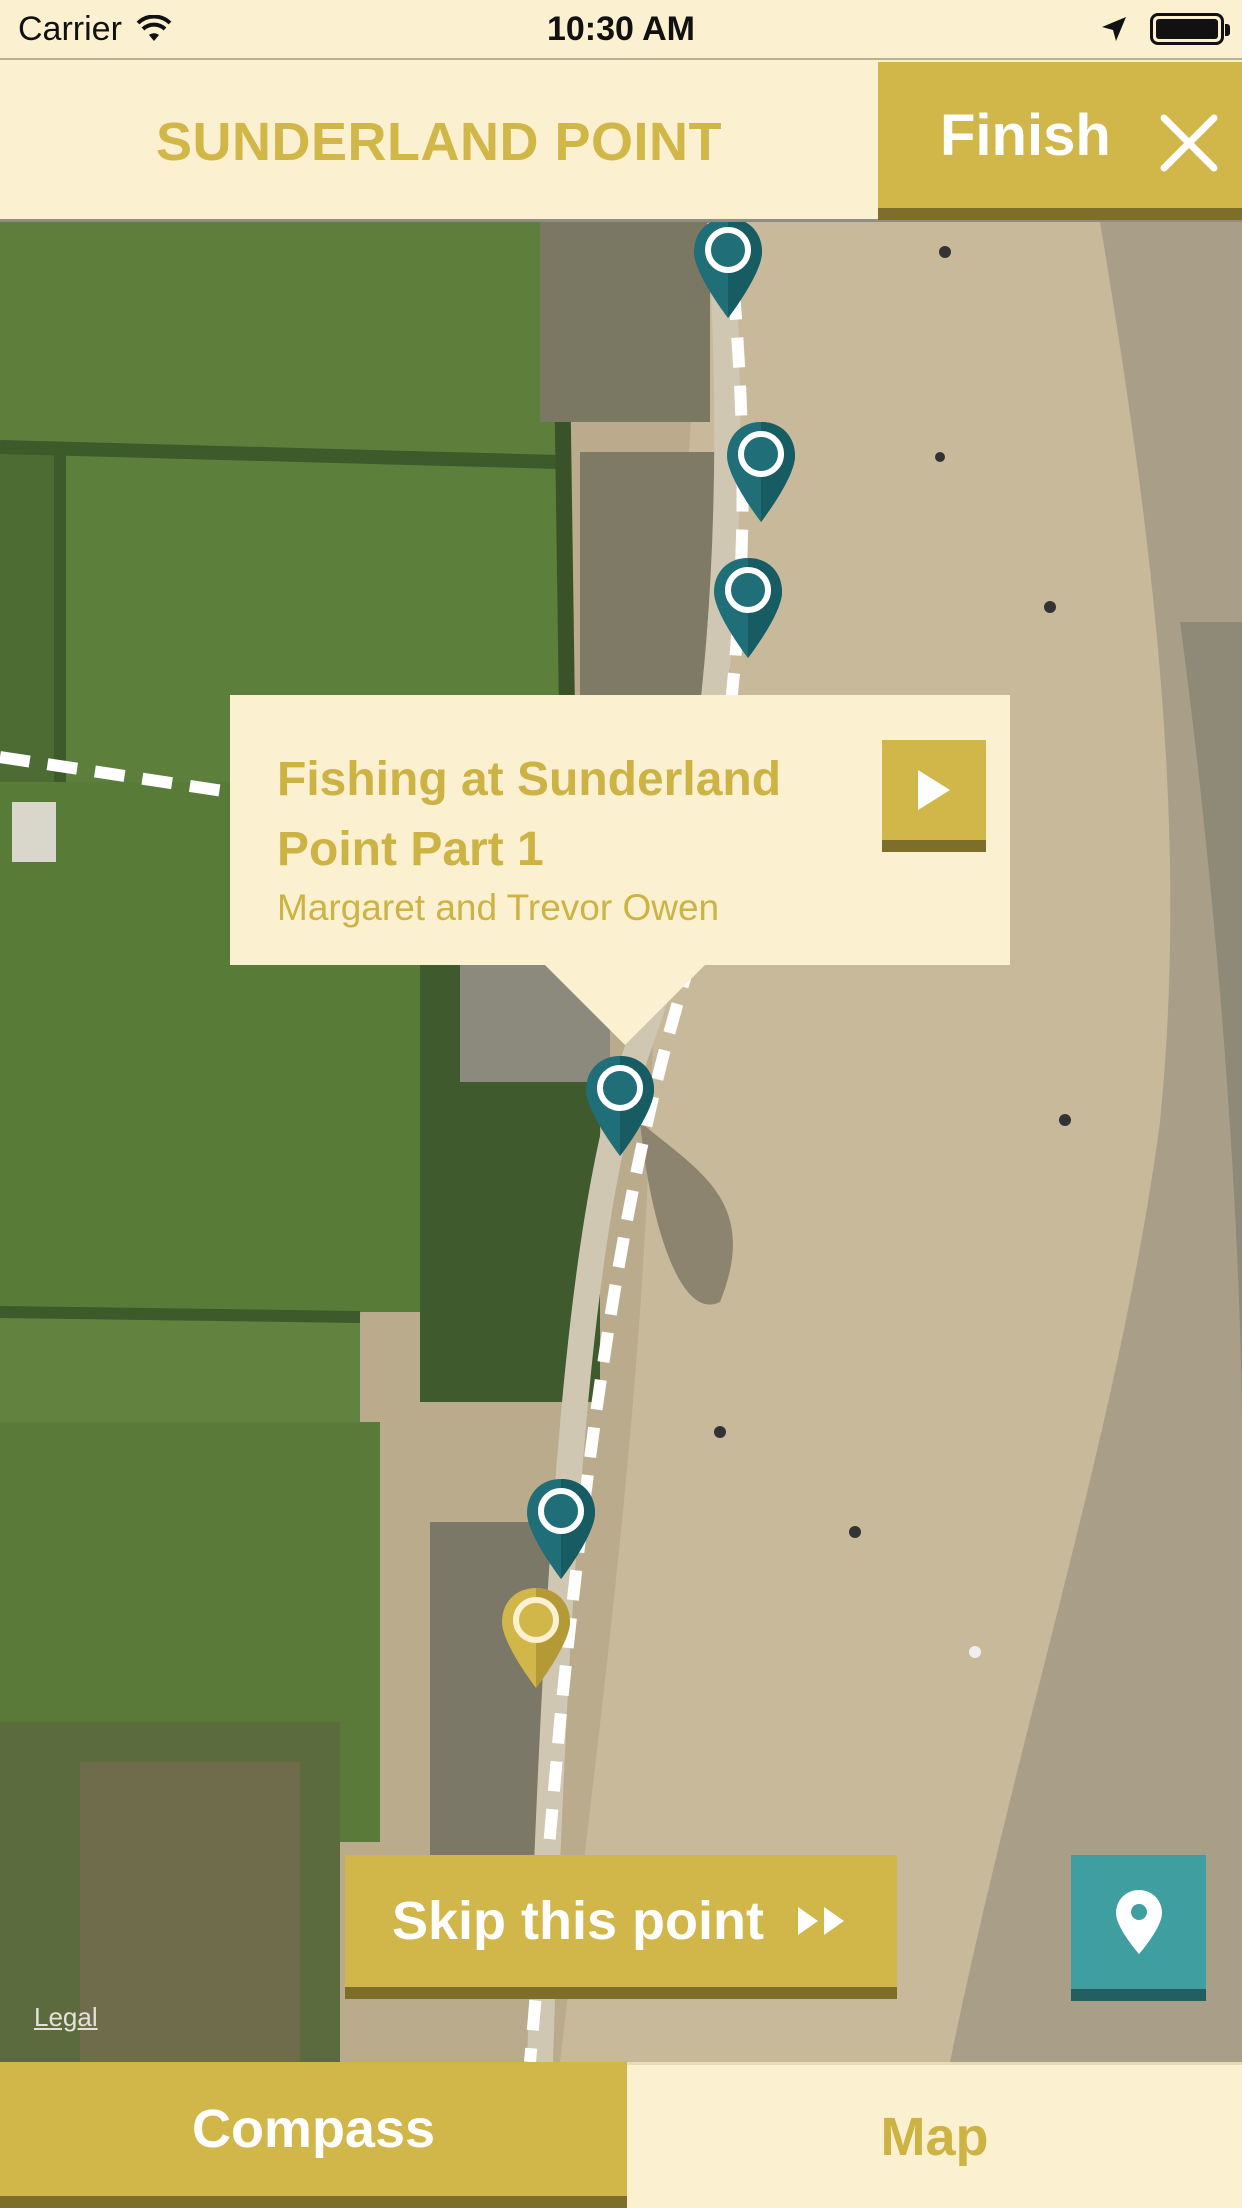 This screenshot has width=1242, height=2208. I want to click on status-time: 10:30 AM, so click(621, 28).